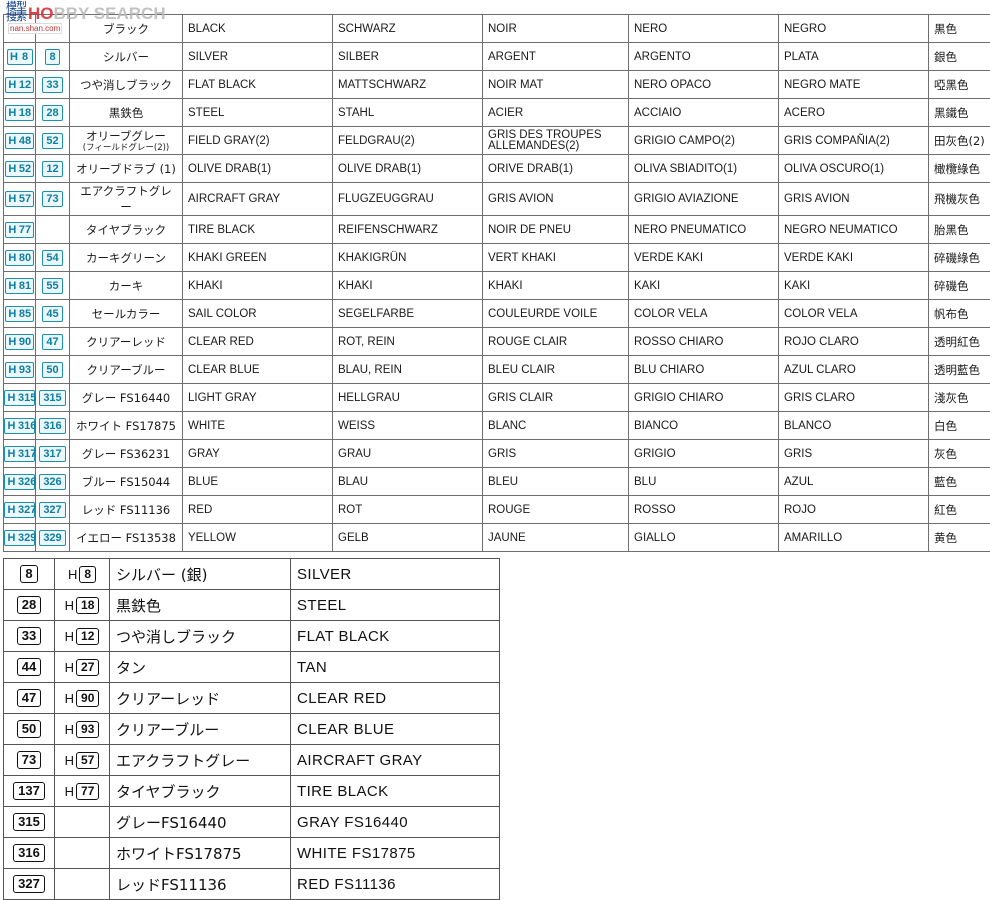 The image size is (990, 900). Describe the element at coordinates (556, 454) in the screenshot. I see `color-name-fr: GRIS` at that location.